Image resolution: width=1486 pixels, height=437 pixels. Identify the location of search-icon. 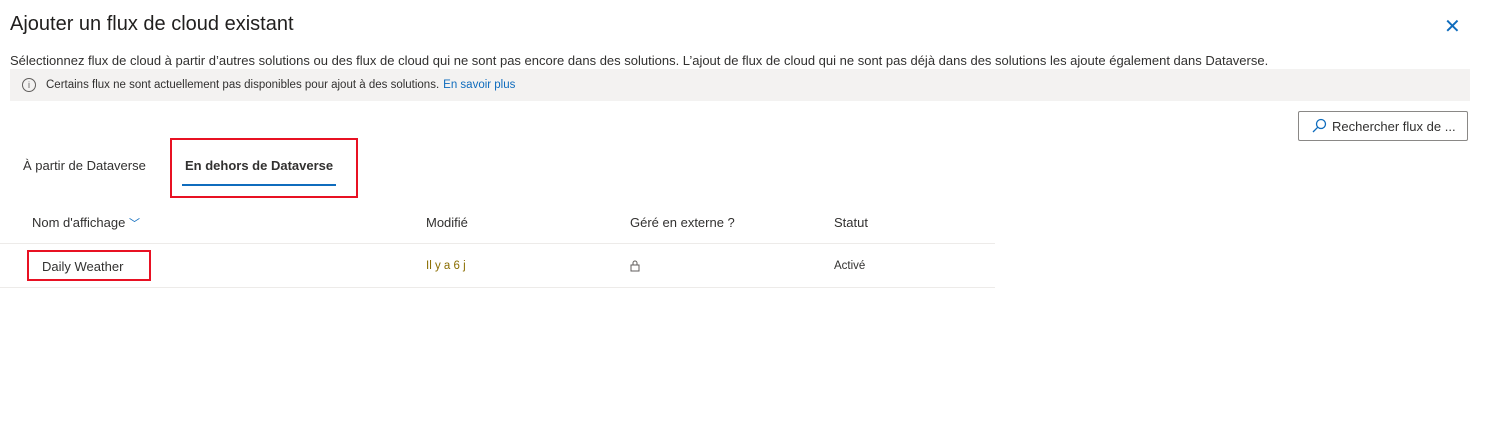
(1319, 125).